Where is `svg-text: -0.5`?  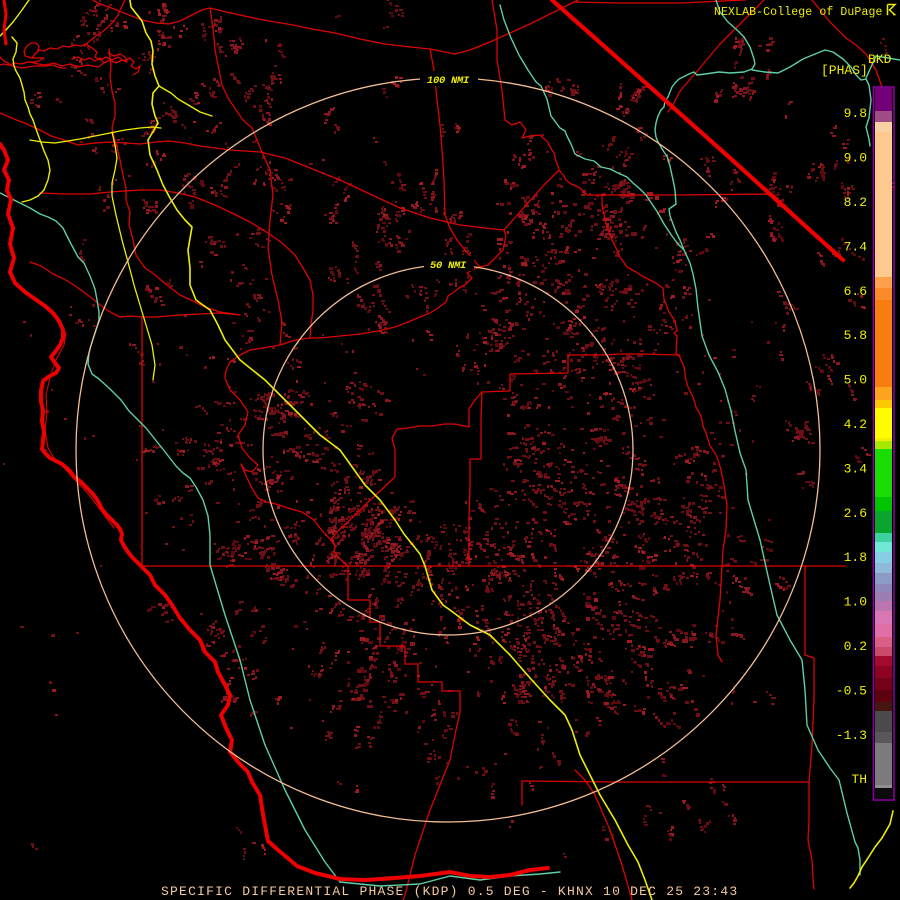 svg-text: -0.5 is located at coordinates (851, 690).